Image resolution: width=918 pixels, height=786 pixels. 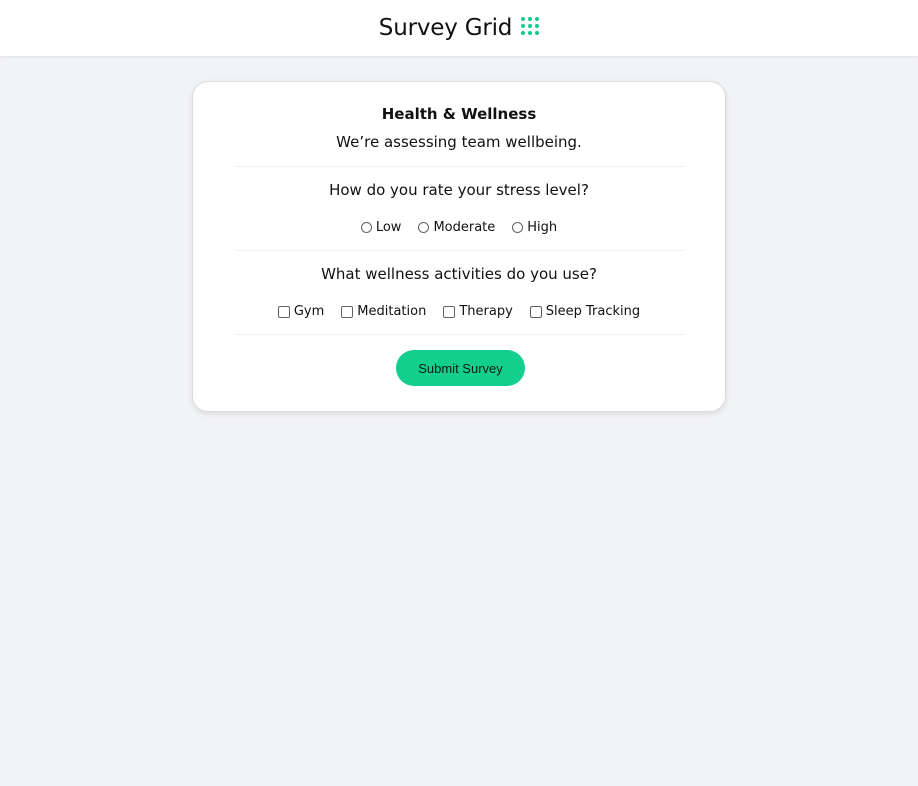 I want to click on radio-option-moderate: Moderate, so click(x=456, y=227).